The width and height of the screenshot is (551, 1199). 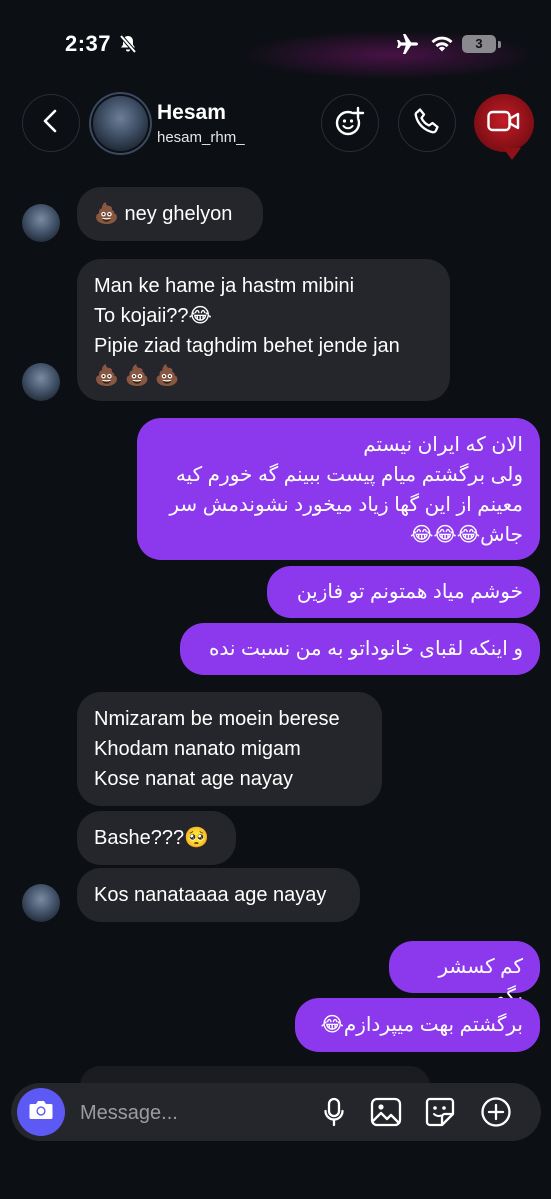 I want to click on airplane-icon, so click(x=408, y=46).